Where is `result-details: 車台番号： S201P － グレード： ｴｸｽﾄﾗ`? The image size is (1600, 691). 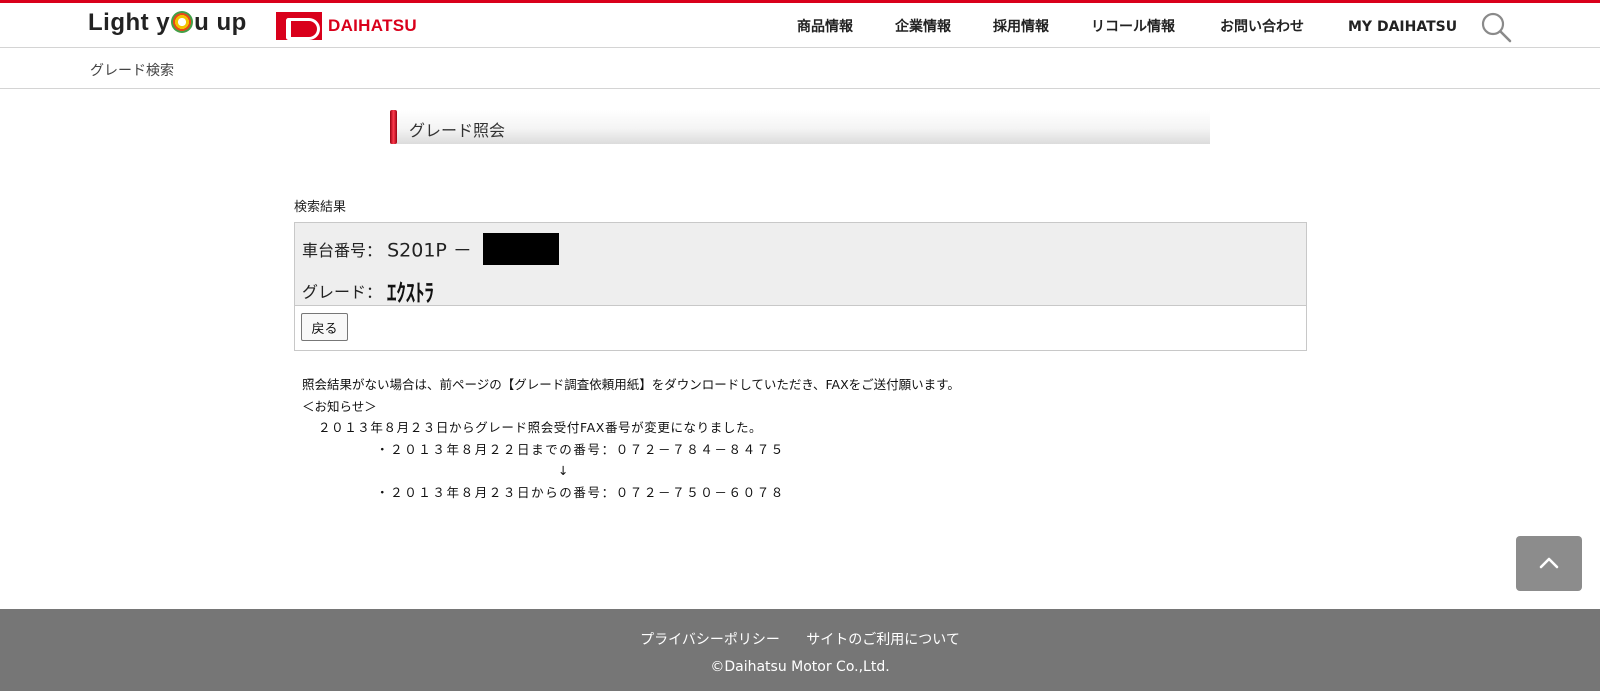
result-details: 車台番号： S201P － グレード： ｴｸｽﾄﾗ is located at coordinates (800, 265).